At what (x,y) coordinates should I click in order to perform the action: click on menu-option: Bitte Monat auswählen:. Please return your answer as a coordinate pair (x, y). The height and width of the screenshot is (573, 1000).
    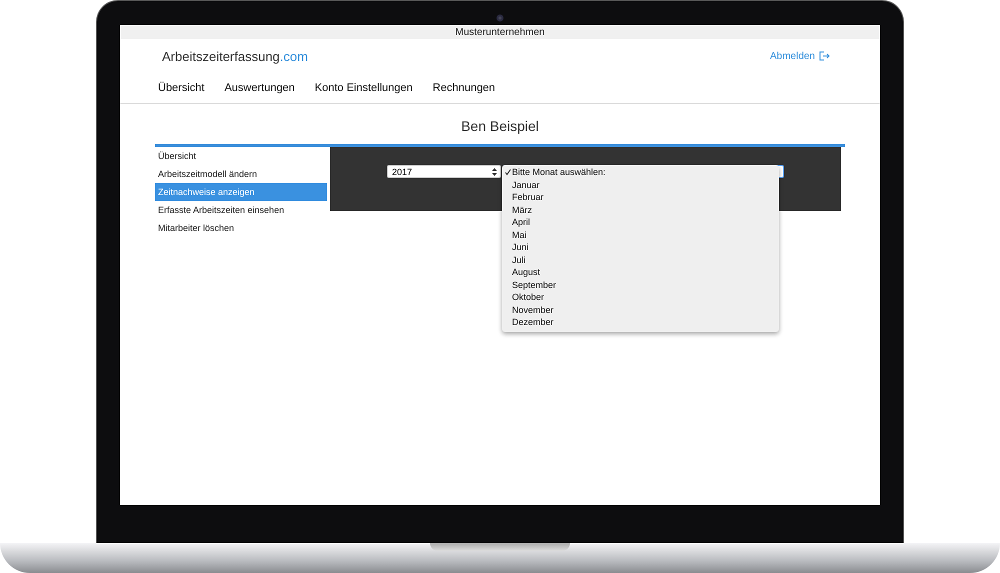
    Looking at the image, I should click on (640, 172).